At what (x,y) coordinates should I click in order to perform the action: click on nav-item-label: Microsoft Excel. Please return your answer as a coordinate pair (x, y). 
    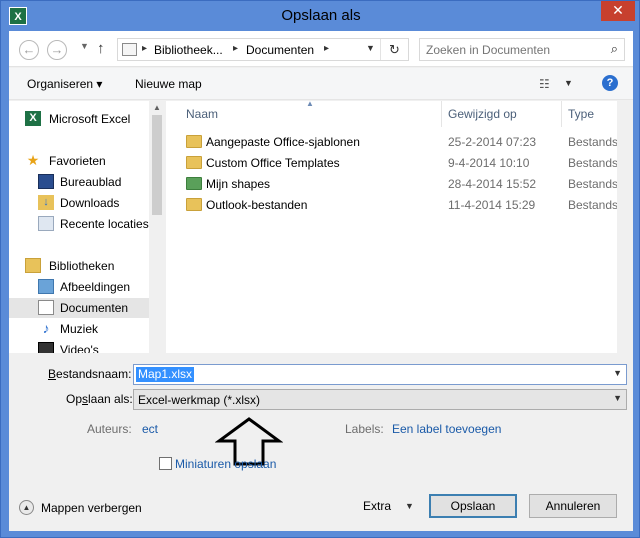
    Looking at the image, I should click on (90, 119).